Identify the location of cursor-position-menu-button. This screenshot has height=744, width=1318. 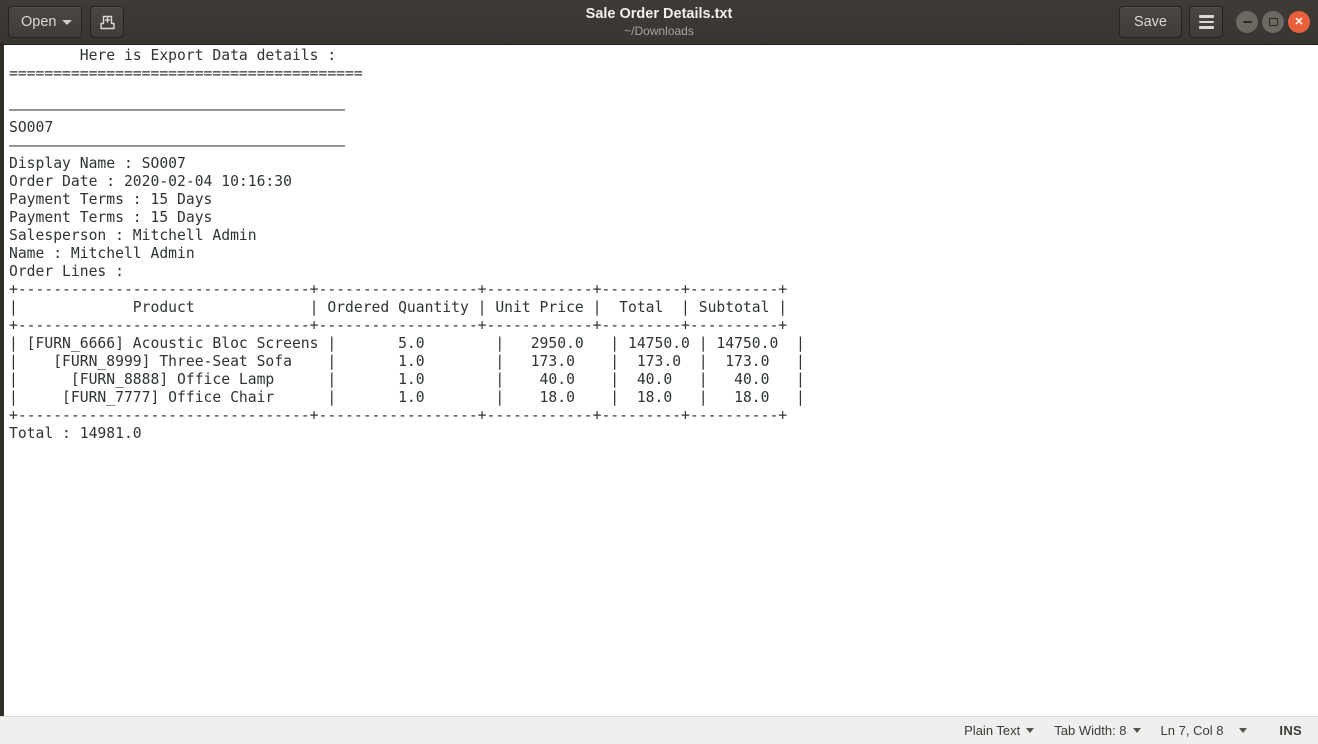
(1246, 730).